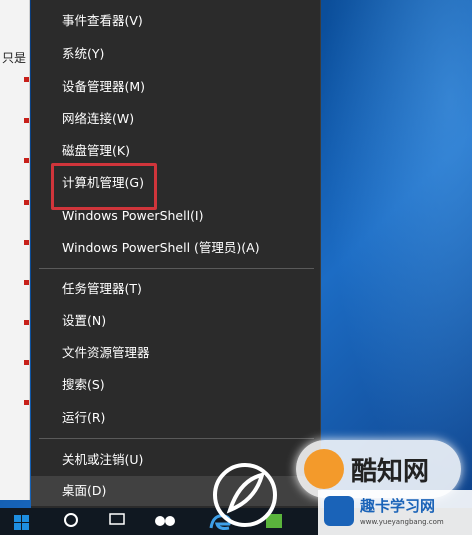 Image resolution: width=472 pixels, height=535 pixels. What do you see at coordinates (22, 523) in the screenshot?
I see `windows-logo-icon` at bounding box center [22, 523].